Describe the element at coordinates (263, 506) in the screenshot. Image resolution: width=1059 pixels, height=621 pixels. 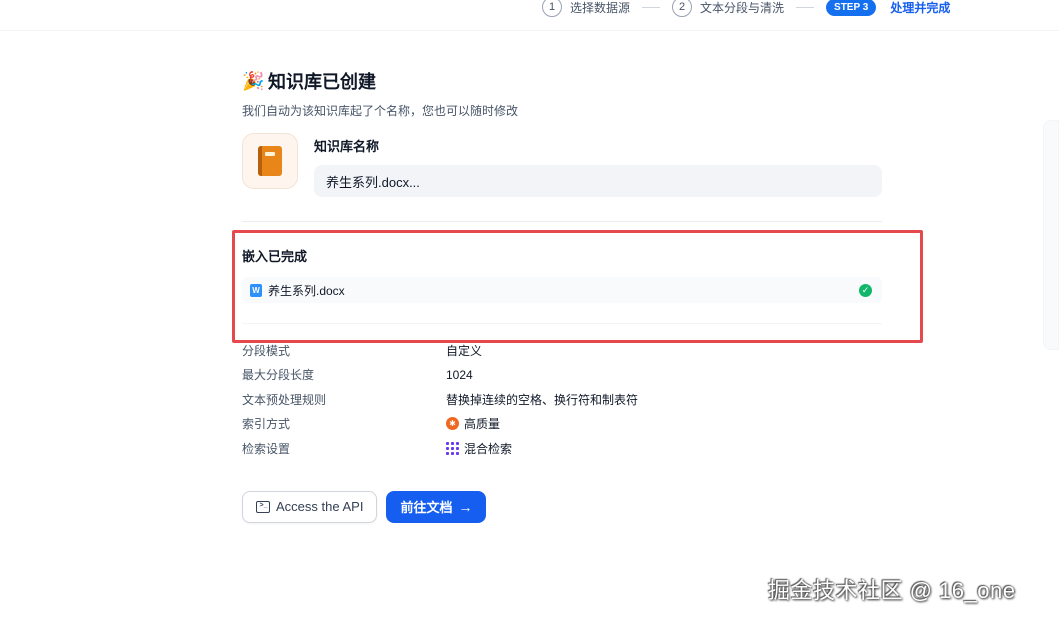
I see `terminal-icon: >_` at that location.